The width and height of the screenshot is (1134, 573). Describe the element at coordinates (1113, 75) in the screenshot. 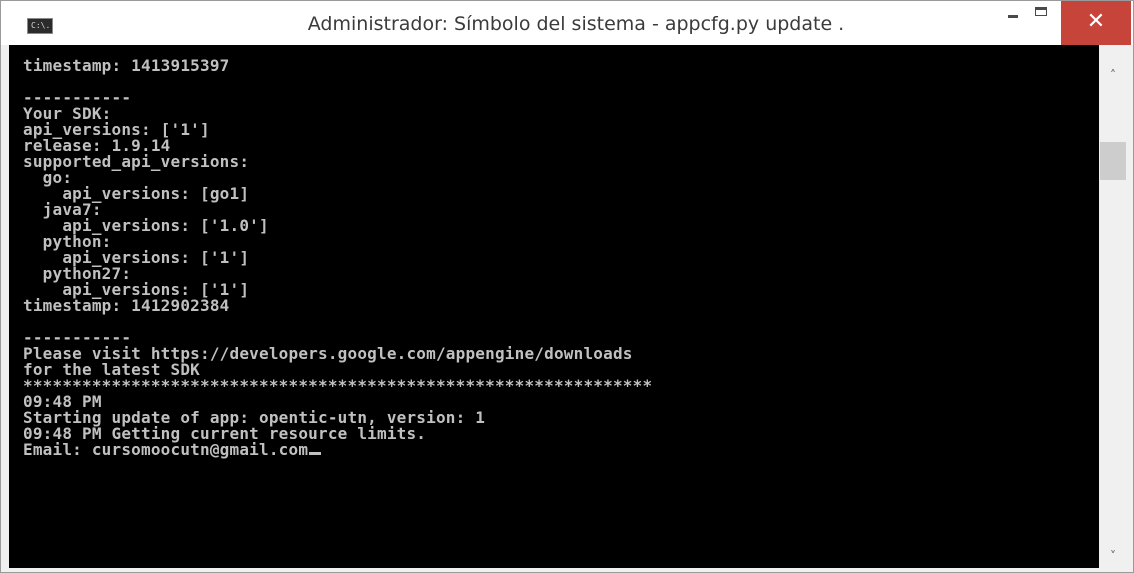

I see `scroll-up-button: ˄` at that location.